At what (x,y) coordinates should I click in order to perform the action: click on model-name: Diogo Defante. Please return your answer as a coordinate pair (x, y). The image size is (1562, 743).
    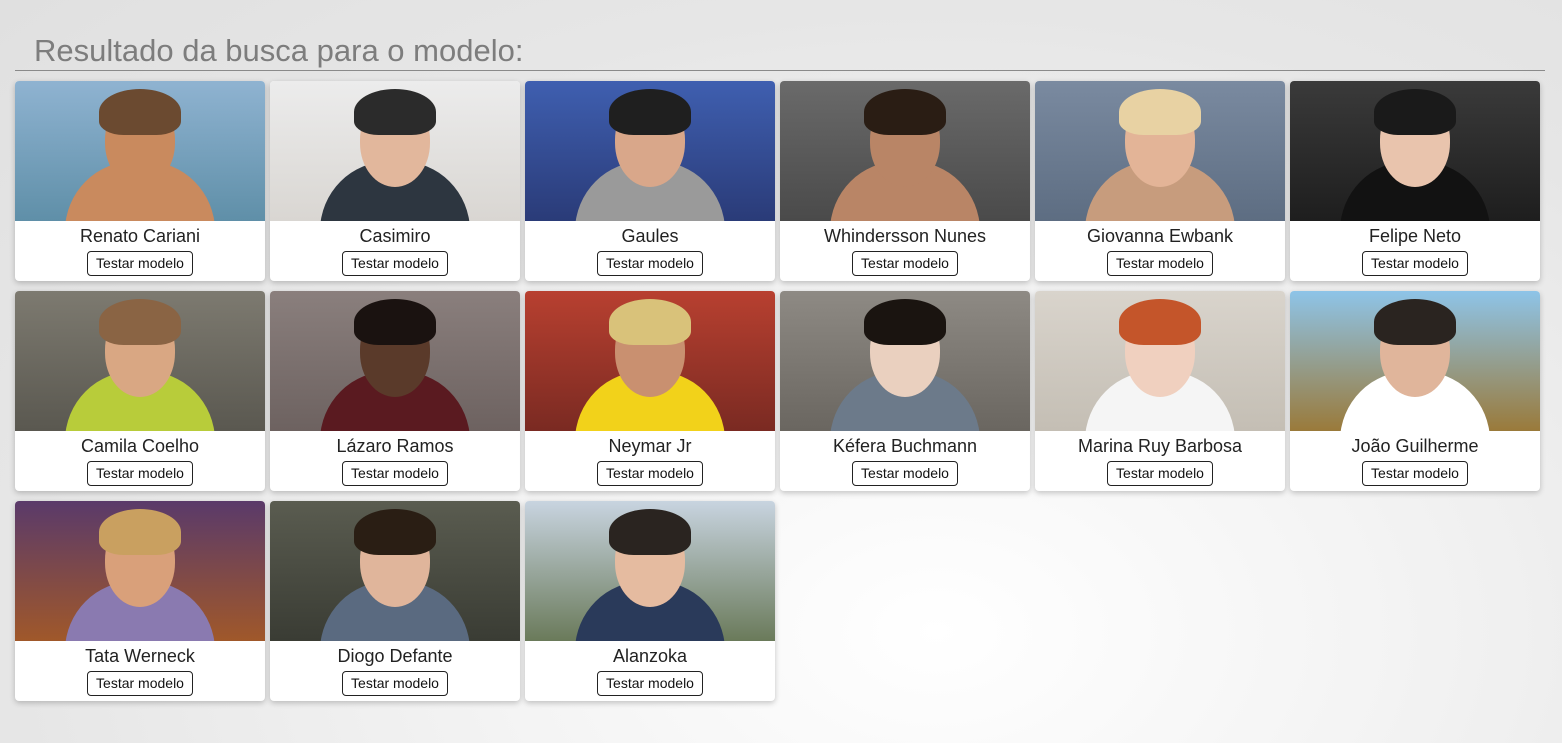
    Looking at the image, I should click on (395, 656).